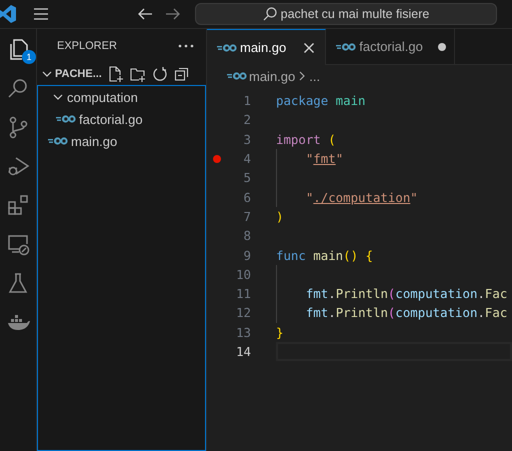 This screenshot has height=451, width=512. Describe the element at coordinates (8, 14) in the screenshot. I see `app-logo-icon` at that location.